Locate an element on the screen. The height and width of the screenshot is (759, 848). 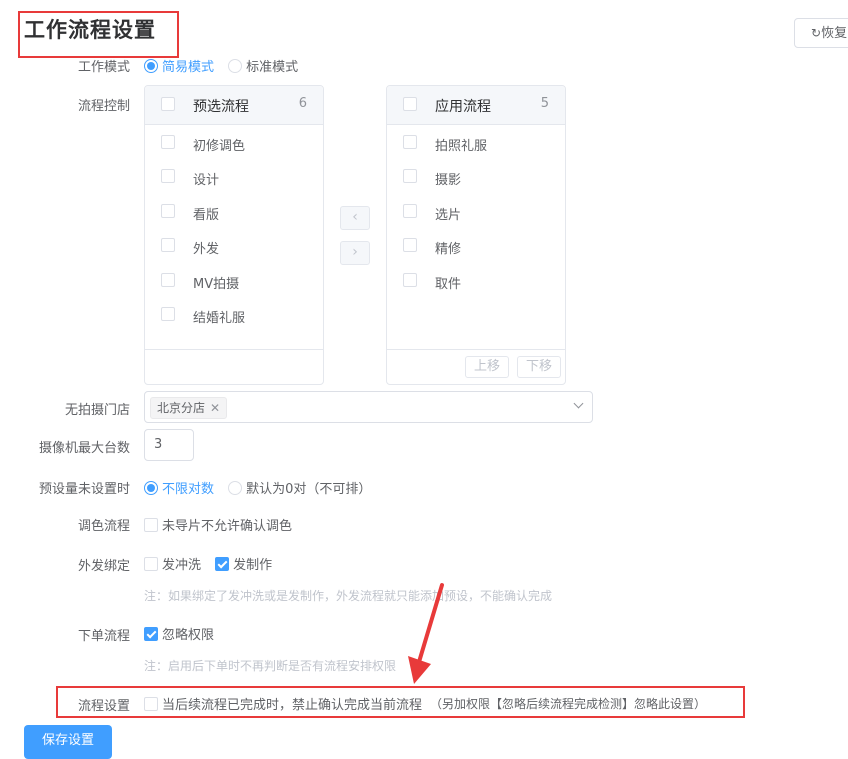
chevron-right-icon: › is located at coordinates (355, 252).